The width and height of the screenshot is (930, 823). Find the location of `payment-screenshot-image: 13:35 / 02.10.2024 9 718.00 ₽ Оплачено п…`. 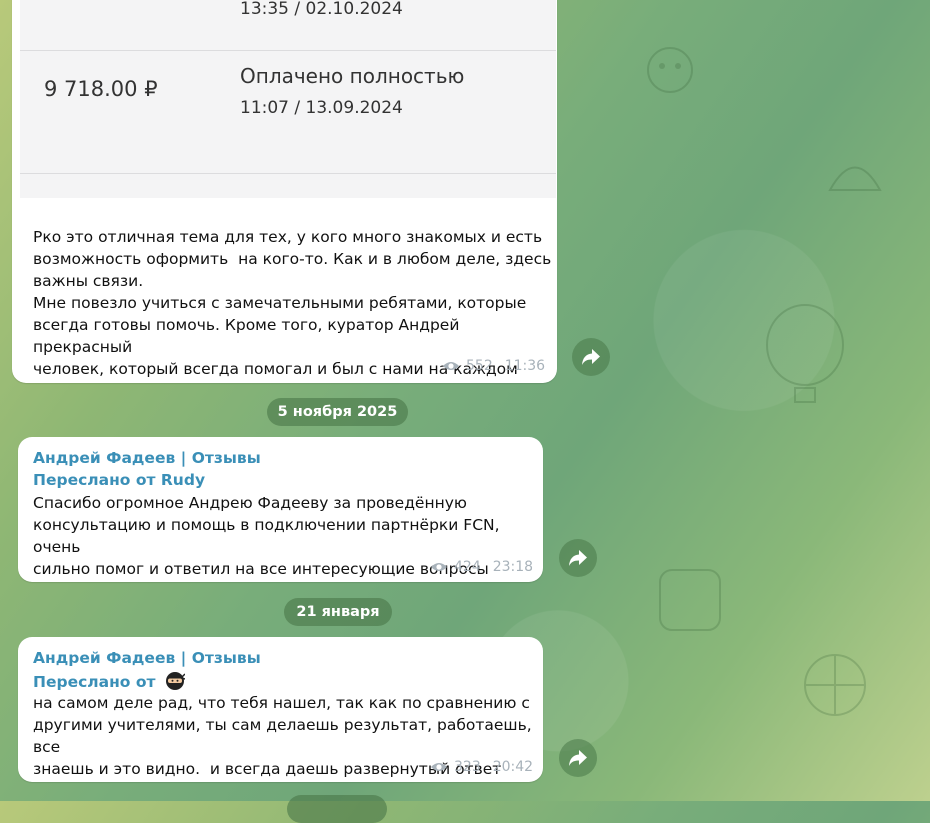

payment-screenshot-image: 13:35 / 02.10.2024 9 718.00 ₽ Оплачено п… is located at coordinates (288, 99).